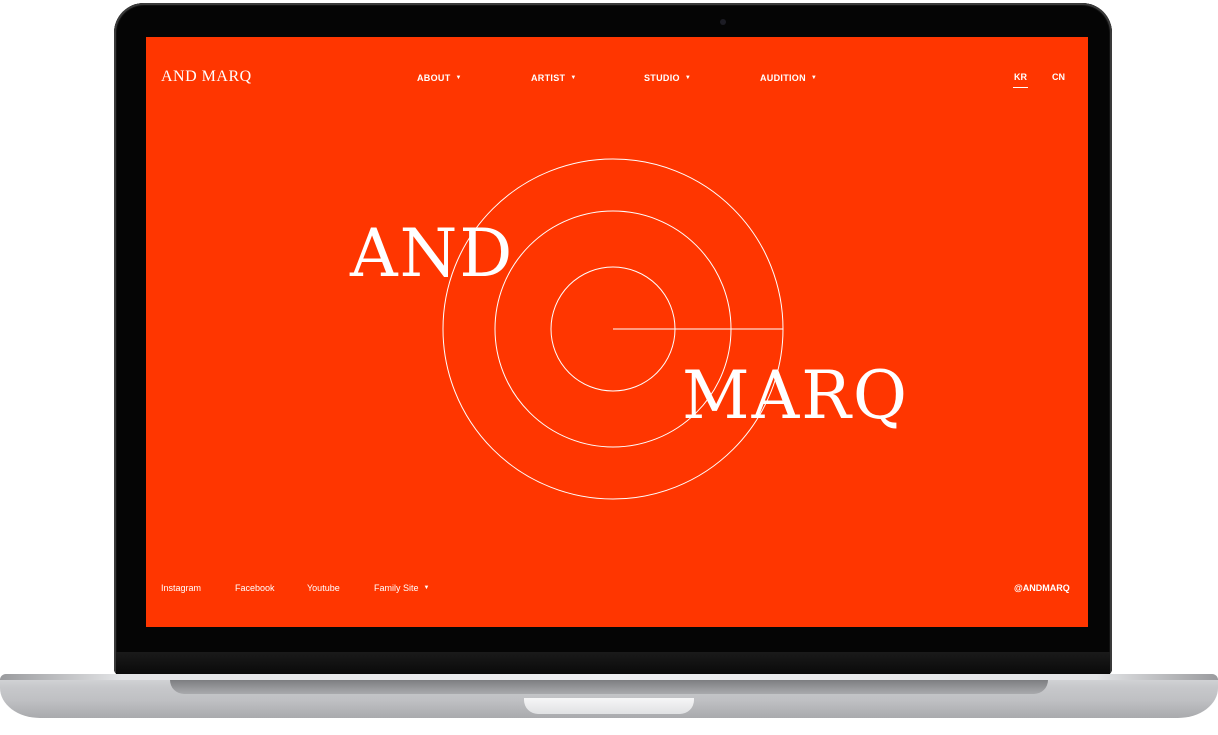 Image resolution: width=1218 pixels, height=735 pixels. I want to click on laptop-opening-notch, so click(609, 706).